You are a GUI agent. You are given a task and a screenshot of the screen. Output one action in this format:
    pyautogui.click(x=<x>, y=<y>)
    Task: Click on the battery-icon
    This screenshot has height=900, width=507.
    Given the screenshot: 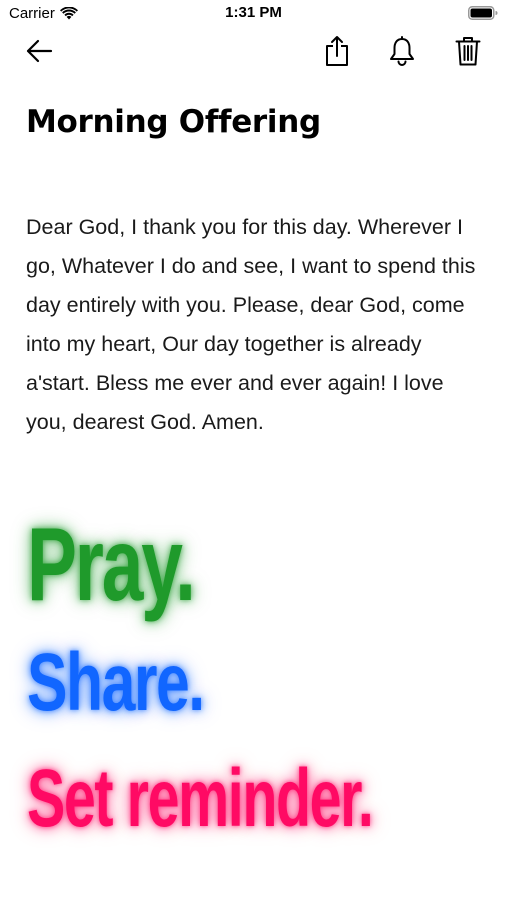 What is the action you would take?
    pyautogui.click(x=483, y=13)
    